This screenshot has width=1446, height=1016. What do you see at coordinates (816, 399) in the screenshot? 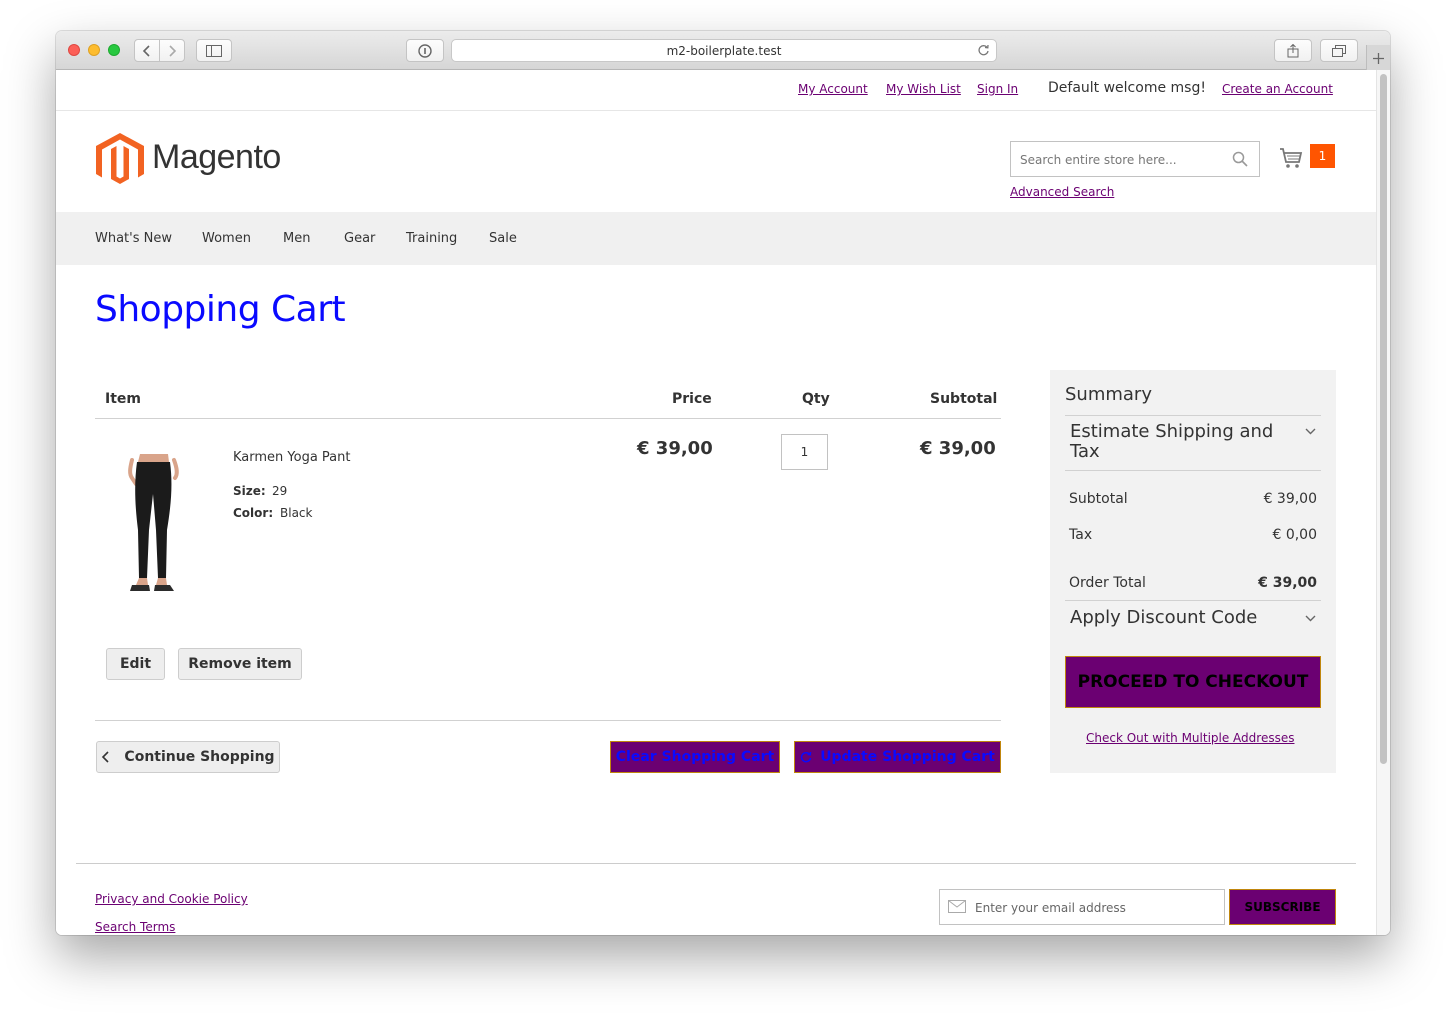
I see `column-header-qty: Qty` at bounding box center [816, 399].